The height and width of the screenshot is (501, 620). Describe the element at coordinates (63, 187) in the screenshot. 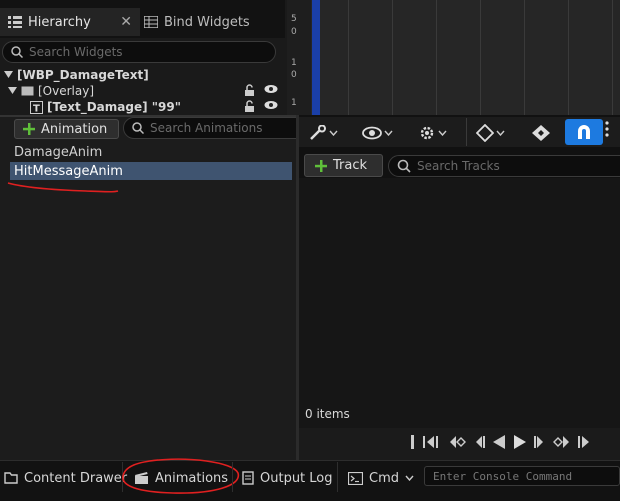

I see `red-underline-annotation` at that location.